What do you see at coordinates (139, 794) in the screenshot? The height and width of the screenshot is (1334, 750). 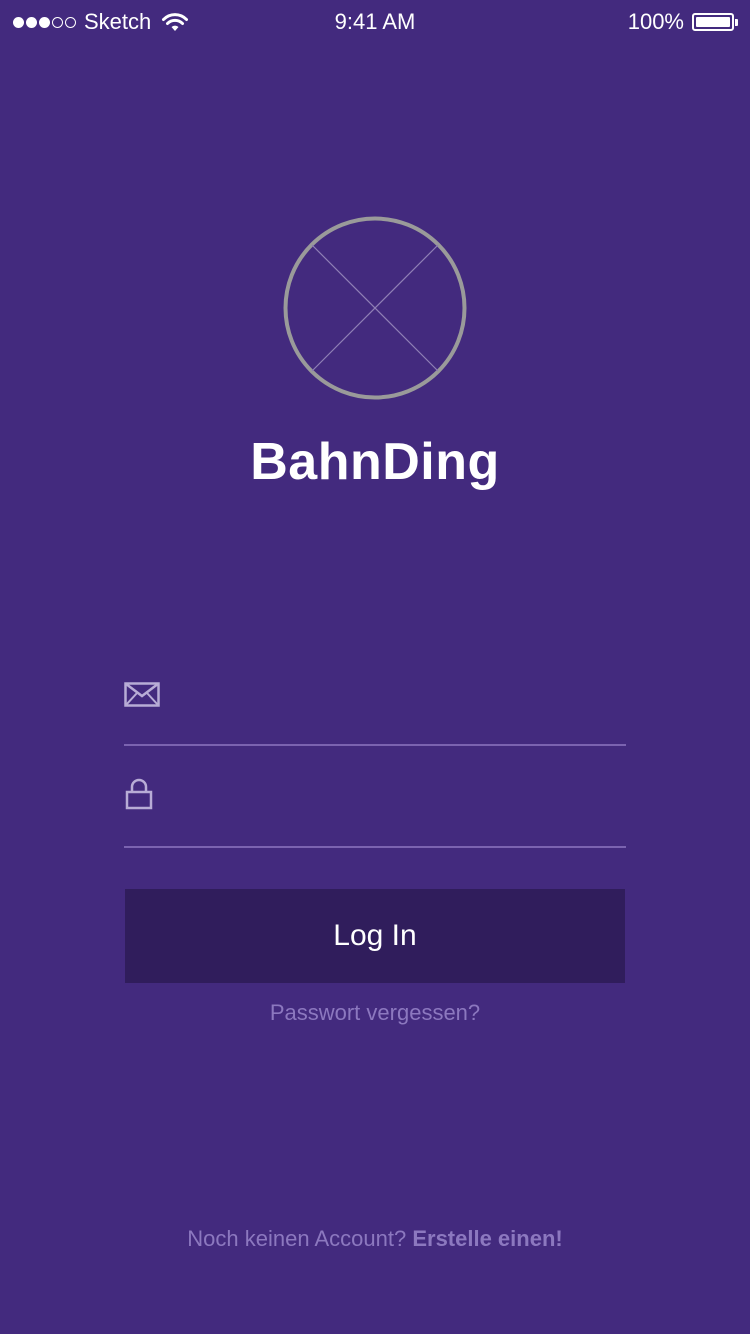 I see `lock-icon` at bounding box center [139, 794].